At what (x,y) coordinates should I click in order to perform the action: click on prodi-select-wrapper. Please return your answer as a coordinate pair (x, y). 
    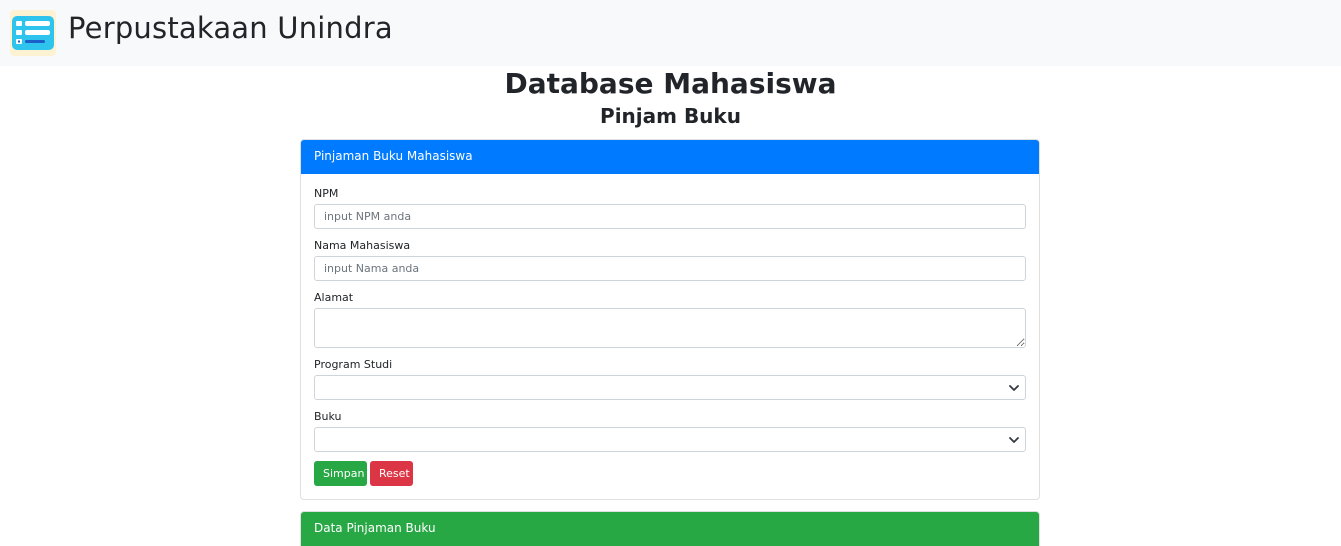
    Looking at the image, I should click on (670, 387).